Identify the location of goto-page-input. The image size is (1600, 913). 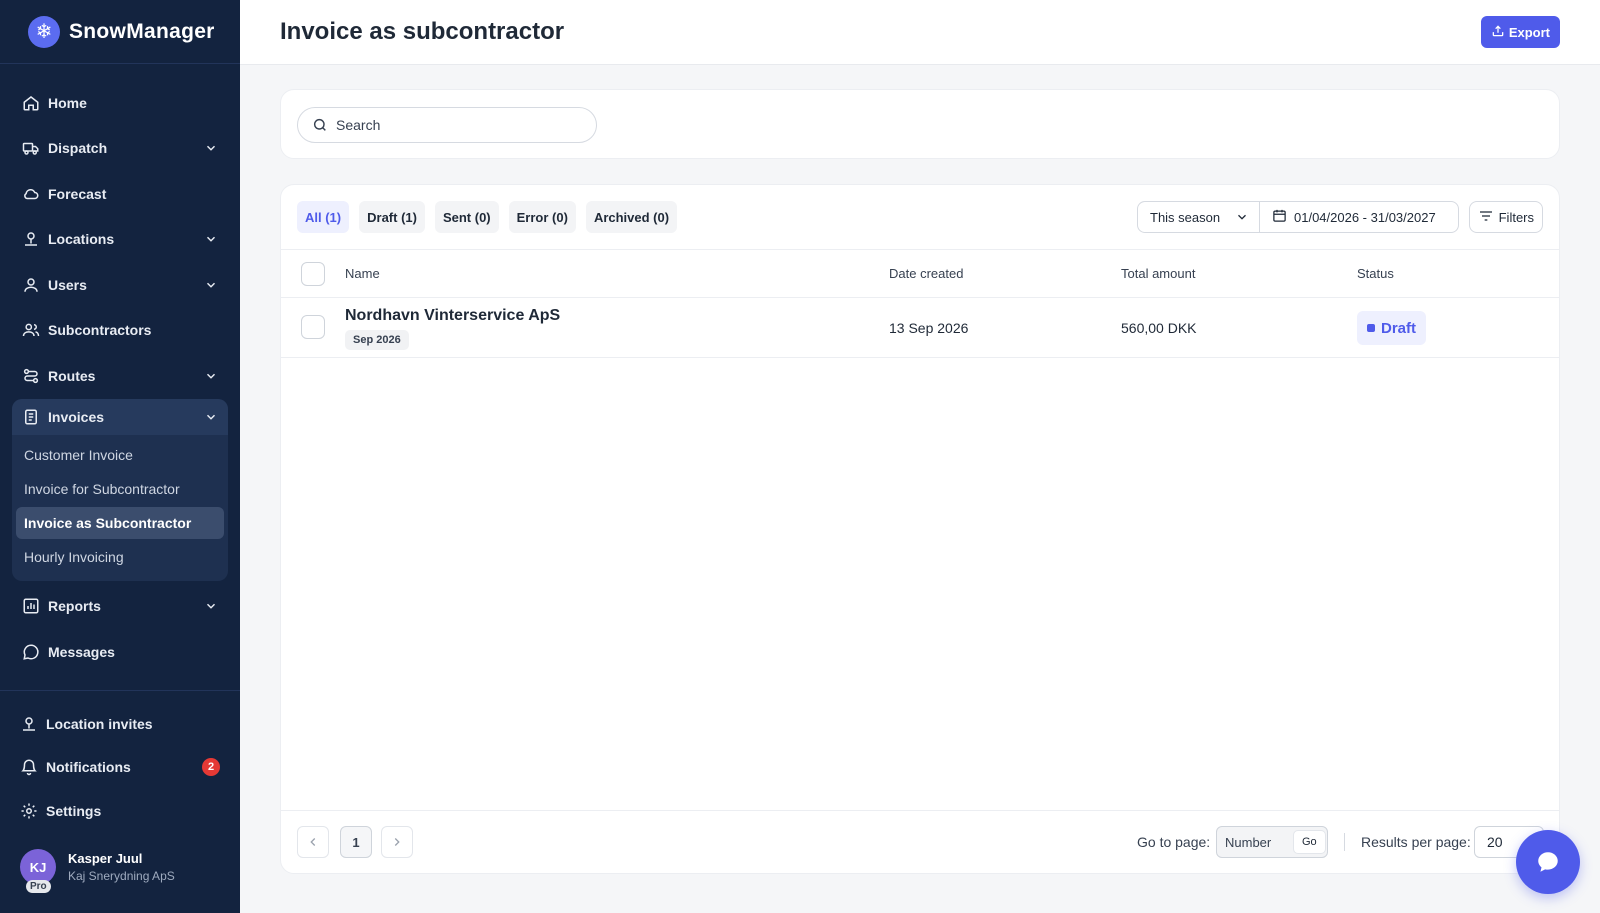
(1259, 842).